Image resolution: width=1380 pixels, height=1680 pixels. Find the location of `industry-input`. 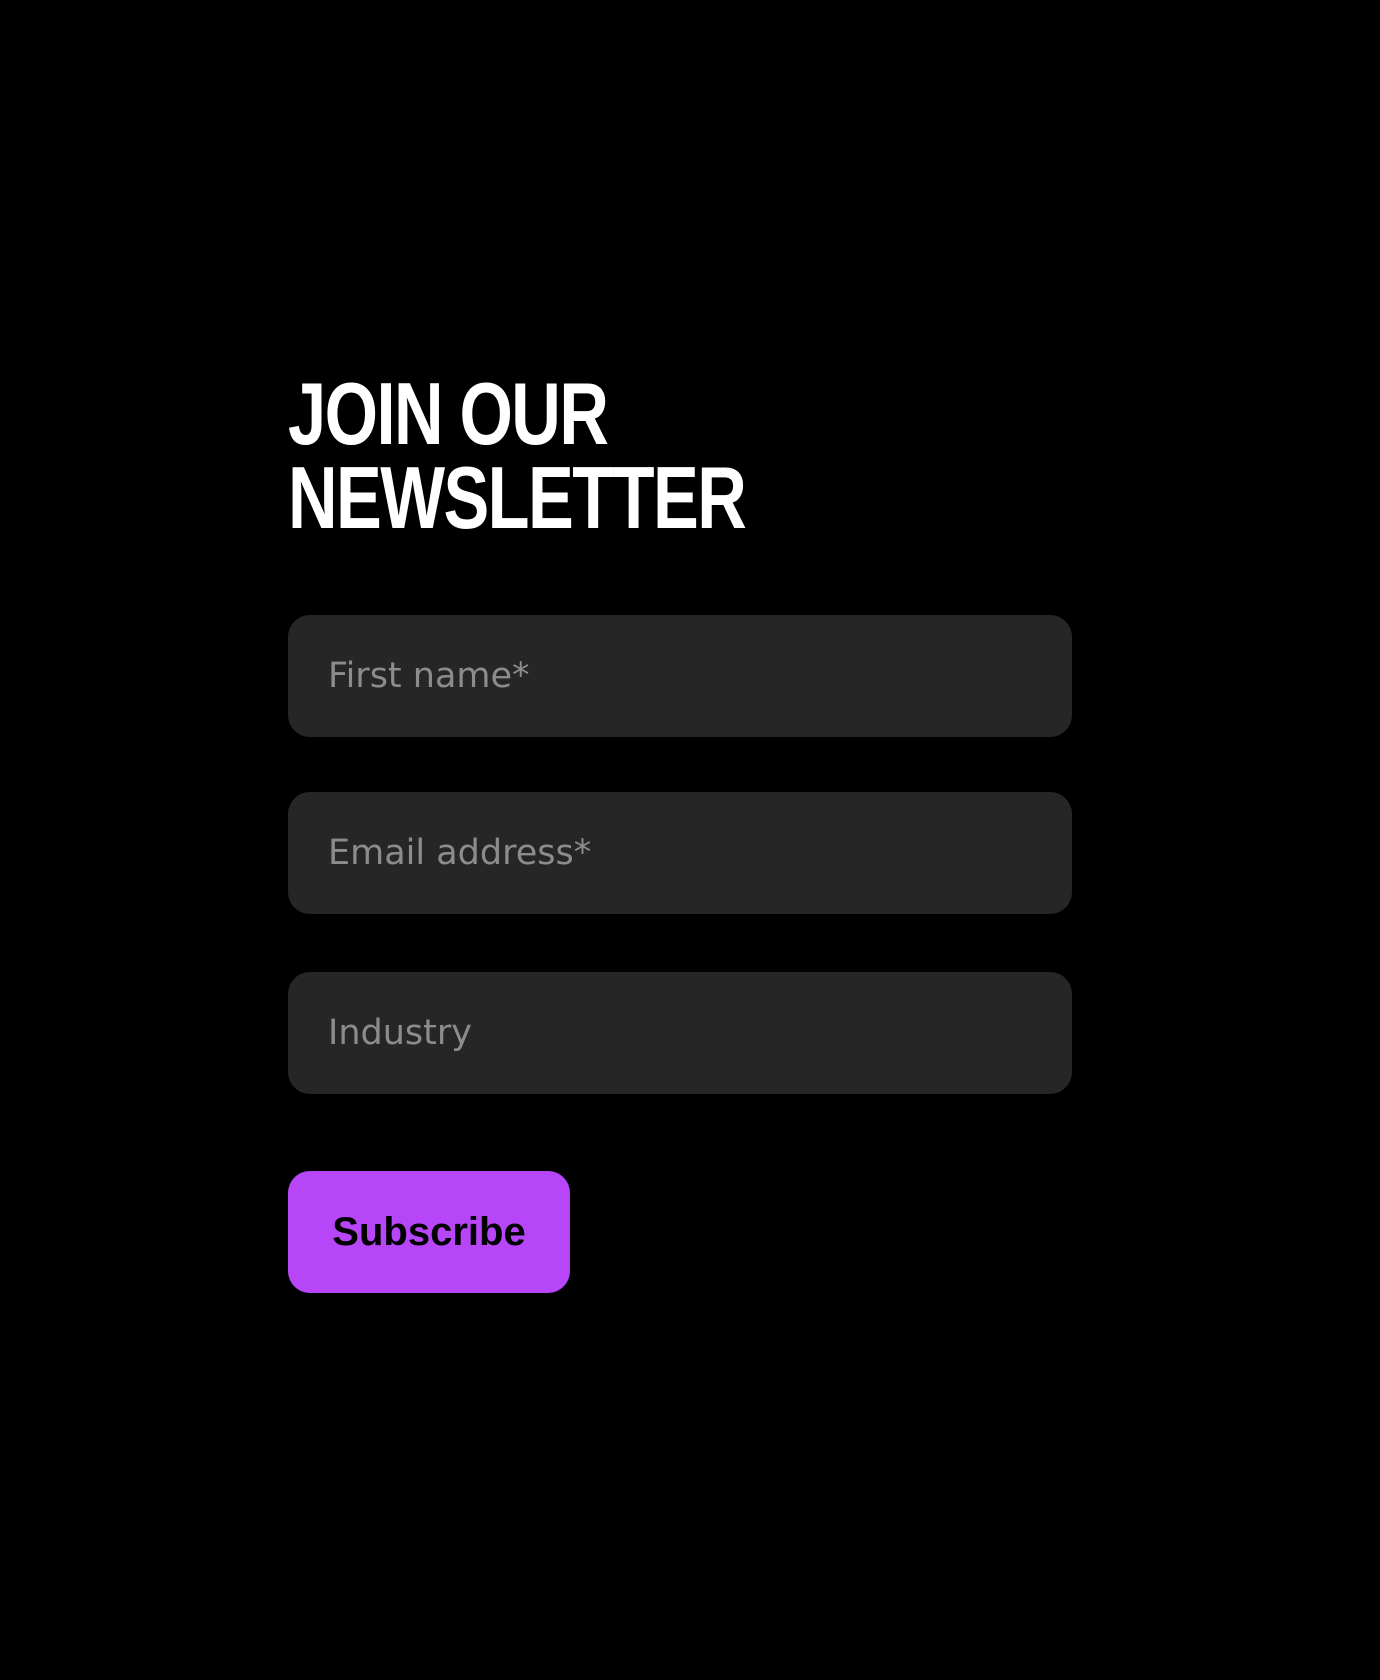

industry-input is located at coordinates (680, 1033).